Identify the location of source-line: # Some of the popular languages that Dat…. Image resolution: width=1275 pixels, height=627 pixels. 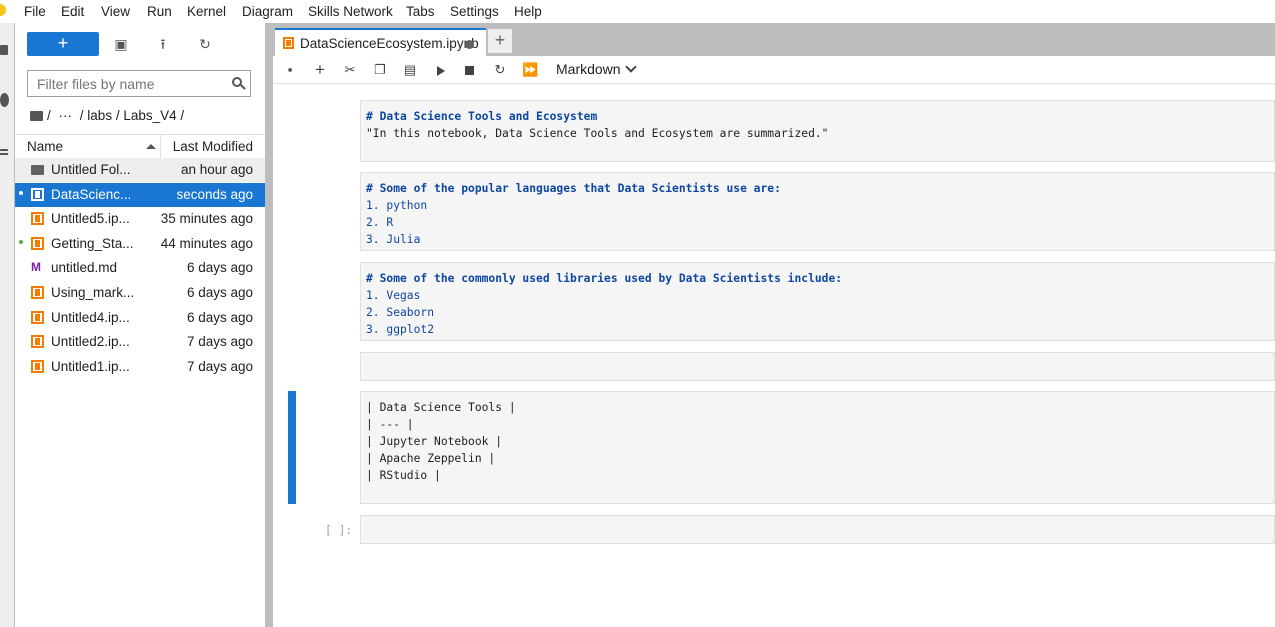
(573, 188).